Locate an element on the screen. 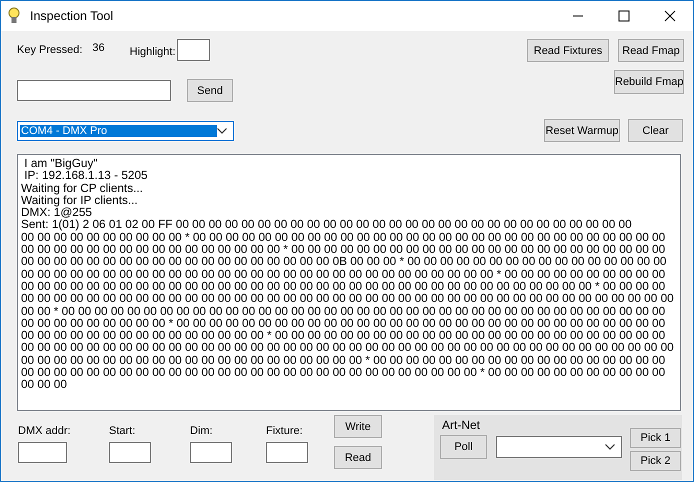  log-line: 00 00 00 is located at coordinates (44, 384).